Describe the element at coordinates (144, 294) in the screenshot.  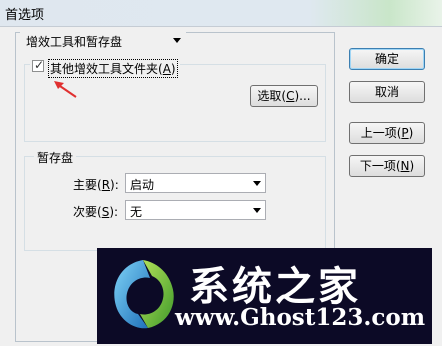
I see `site-logo-icon` at that location.